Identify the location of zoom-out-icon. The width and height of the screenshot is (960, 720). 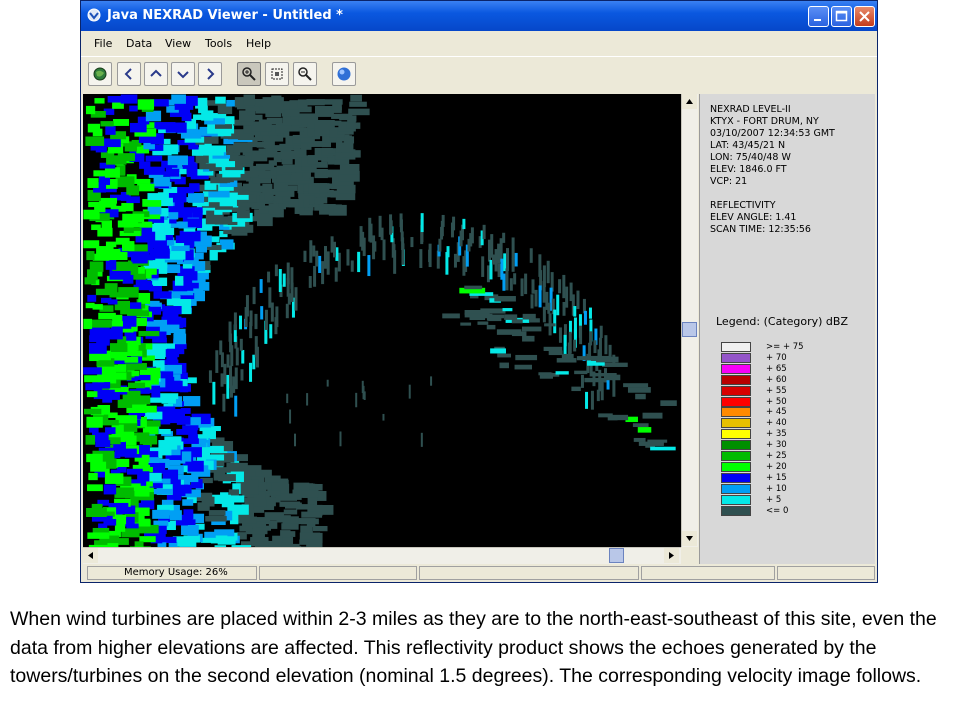
(305, 74).